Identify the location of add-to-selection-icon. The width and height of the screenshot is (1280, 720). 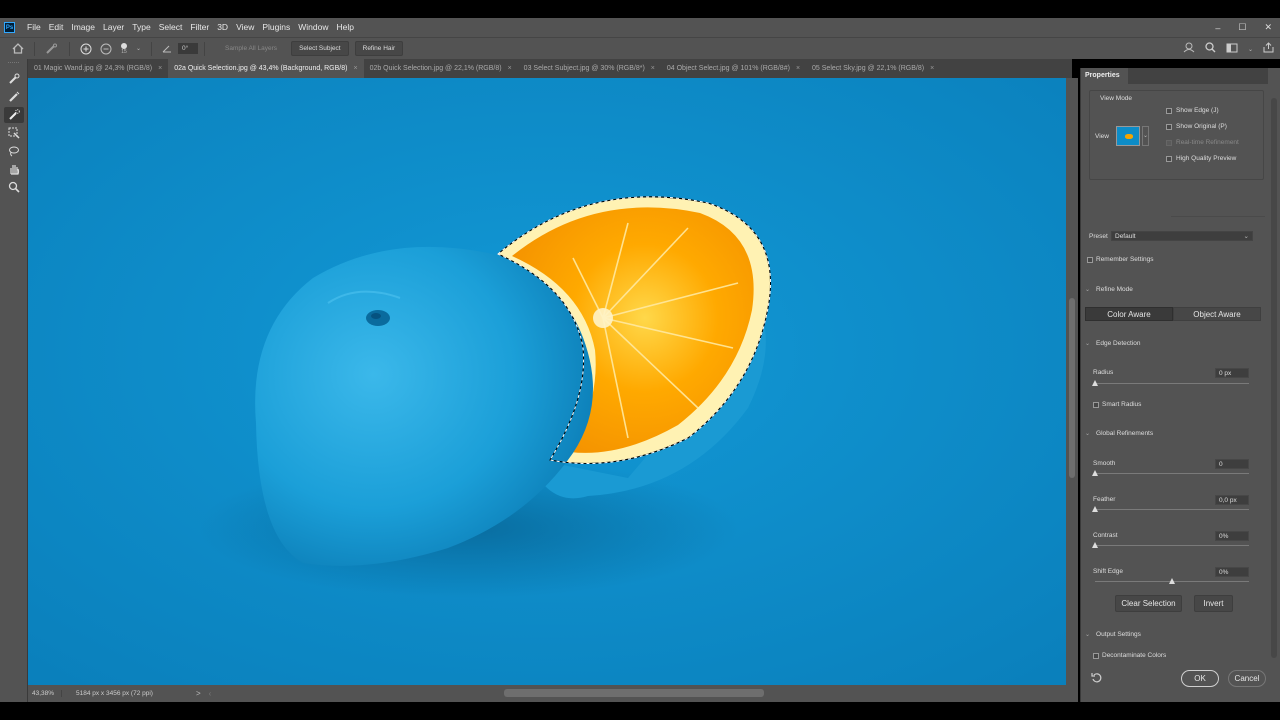
(86, 49).